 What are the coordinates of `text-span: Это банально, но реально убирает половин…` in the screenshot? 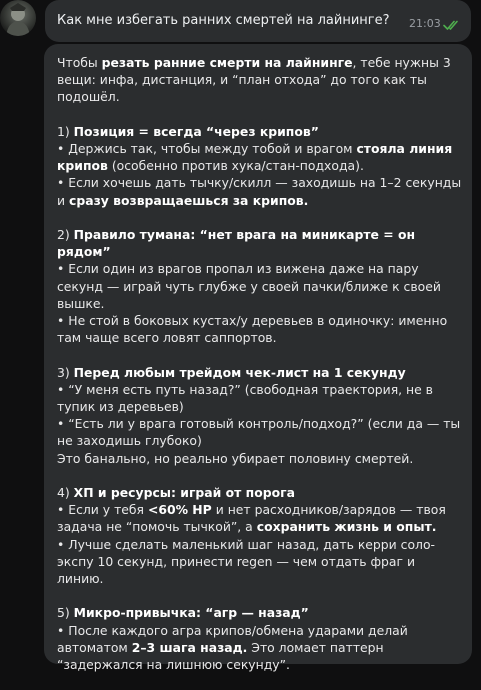 It's located at (235, 458).